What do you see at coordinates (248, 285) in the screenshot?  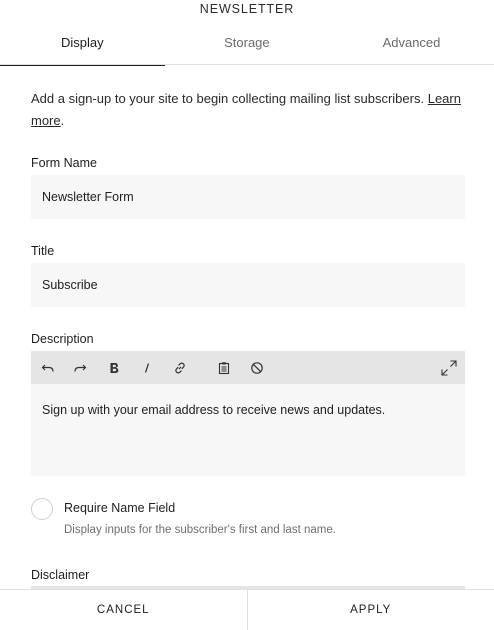 I see `title-input: Subscribe` at bounding box center [248, 285].